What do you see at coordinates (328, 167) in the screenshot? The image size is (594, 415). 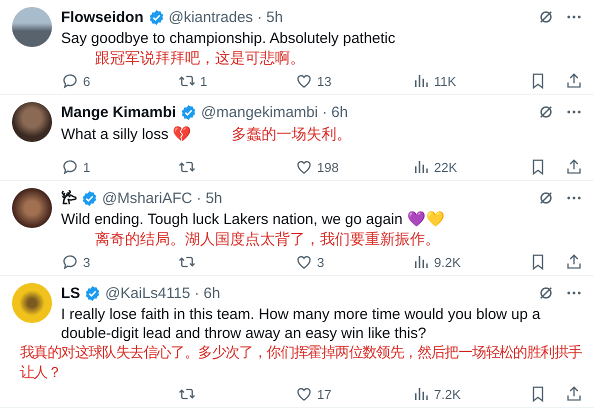 I see `like-count: 198` at bounding box center [328, 167].